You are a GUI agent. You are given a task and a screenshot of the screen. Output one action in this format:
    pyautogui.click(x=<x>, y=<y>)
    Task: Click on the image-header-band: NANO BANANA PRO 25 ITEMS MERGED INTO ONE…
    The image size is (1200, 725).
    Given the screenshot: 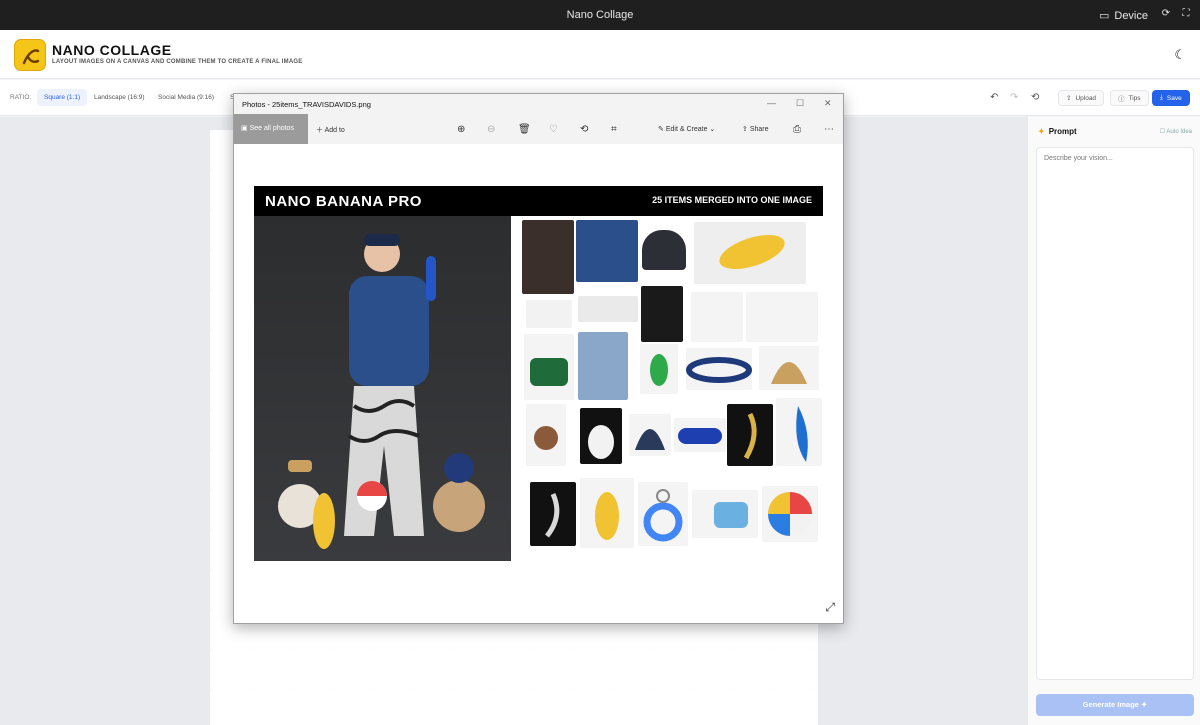 What is the action you would take?
    pyautogui.click(x=538, y=201)
    